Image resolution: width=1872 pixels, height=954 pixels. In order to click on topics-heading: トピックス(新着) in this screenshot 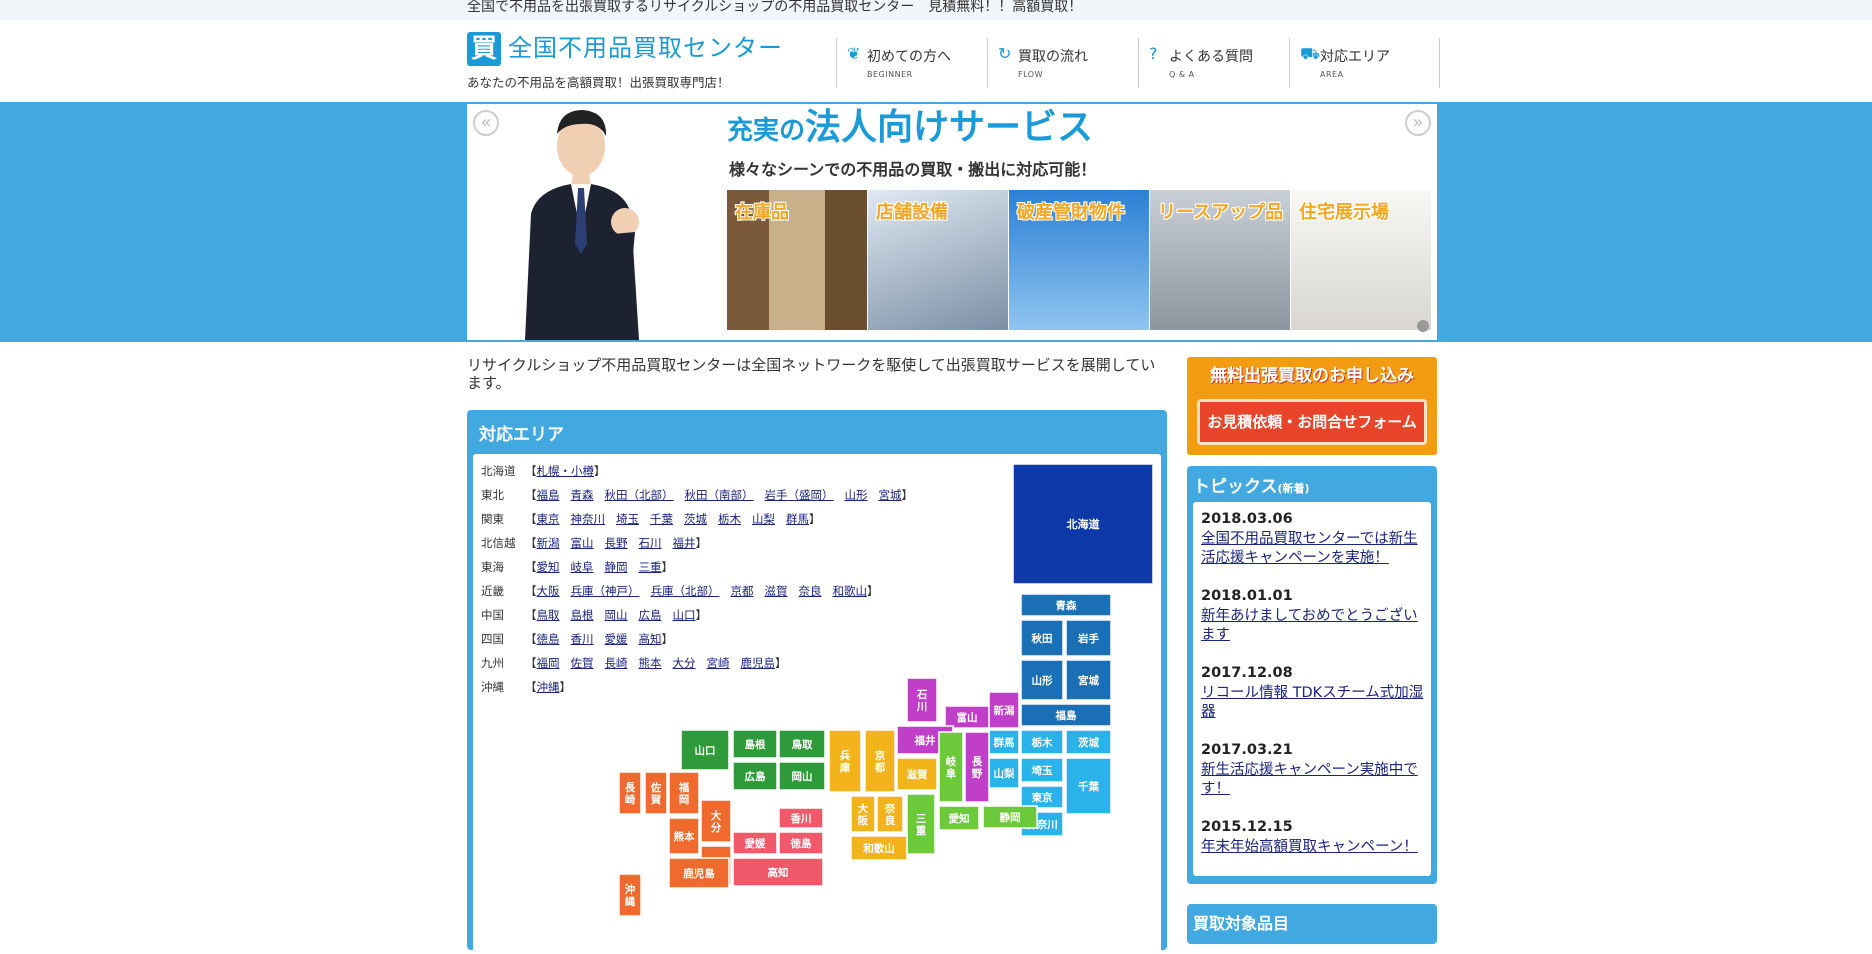, I will do `click(1251, 484)`.